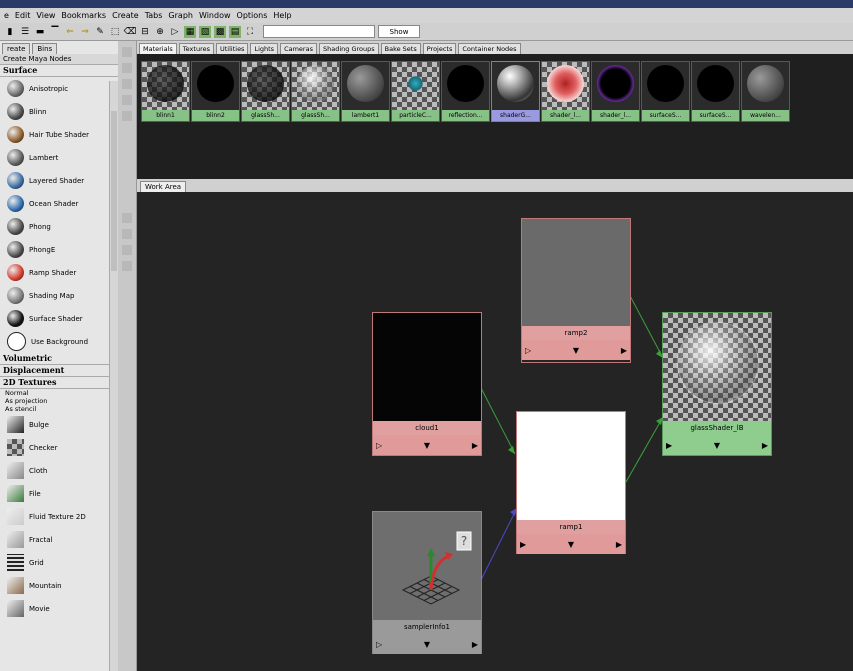 The height and width of the screenshot is (671, 853). I want to click on texture-item: Mountain, so click(59, 585).